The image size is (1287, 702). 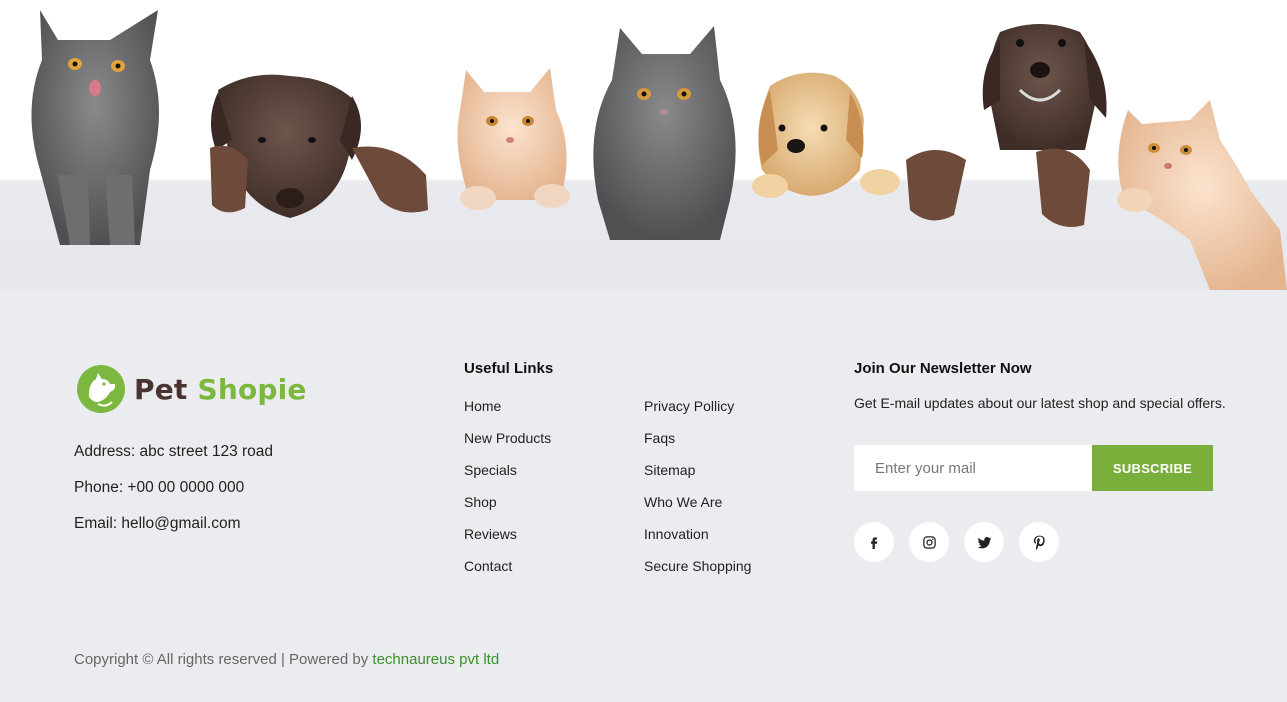 What do you see at coordinates (697, 541) in the screenshot?
I see `footer-link-innovation: Innovation` at bounding box center [697, 541].